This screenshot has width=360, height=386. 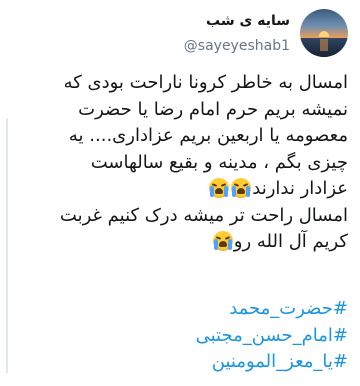 What do you see at coordinates (237, 46) in the screenshot?
I see `user-handle: @sayeyeshab1` at bounding box center [237, 46].